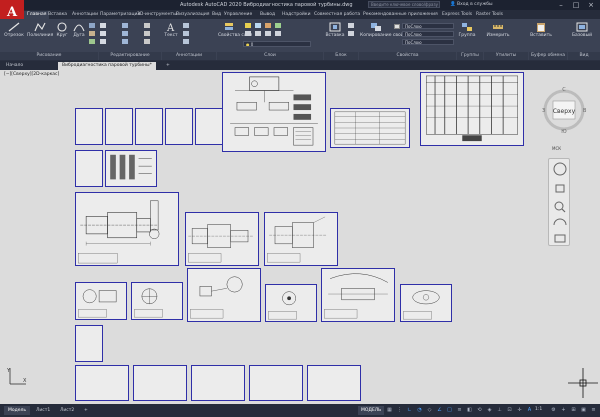  What do you see at coordinates (235, 30) in the screenshot?
I see `layer-properties-button: Свойства слоя` at bounding box center [235, 30].